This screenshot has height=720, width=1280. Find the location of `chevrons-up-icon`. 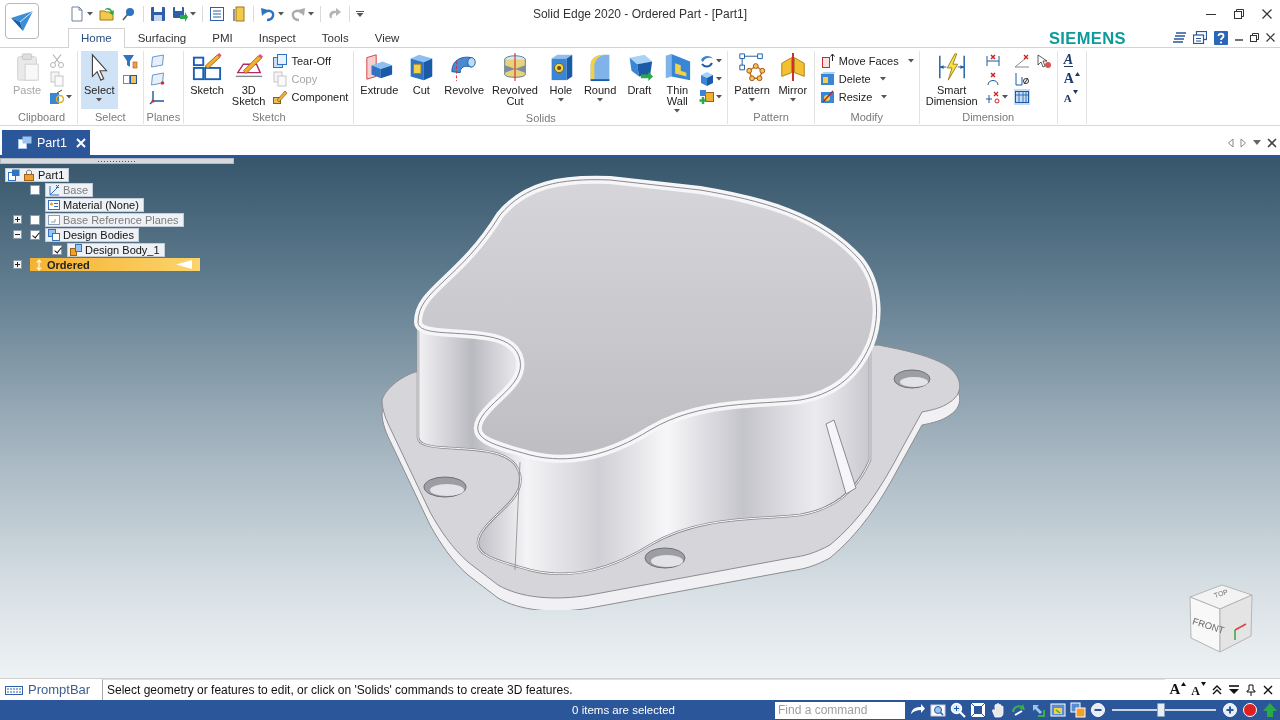

chevrons-up-icon is located at coordinates (1217, 689).